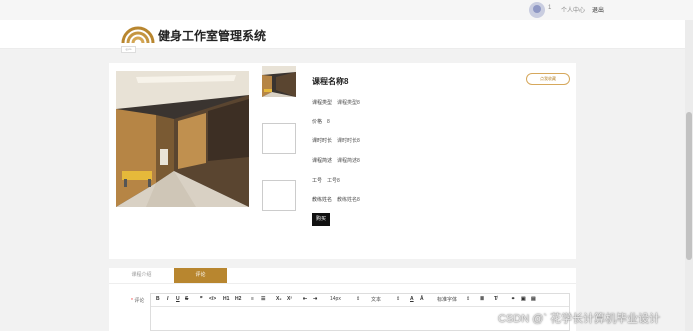  Describe the element at coordinates (398, 299) in the screenshot. I see `text-type-caret-icon: ⇕` at that location.